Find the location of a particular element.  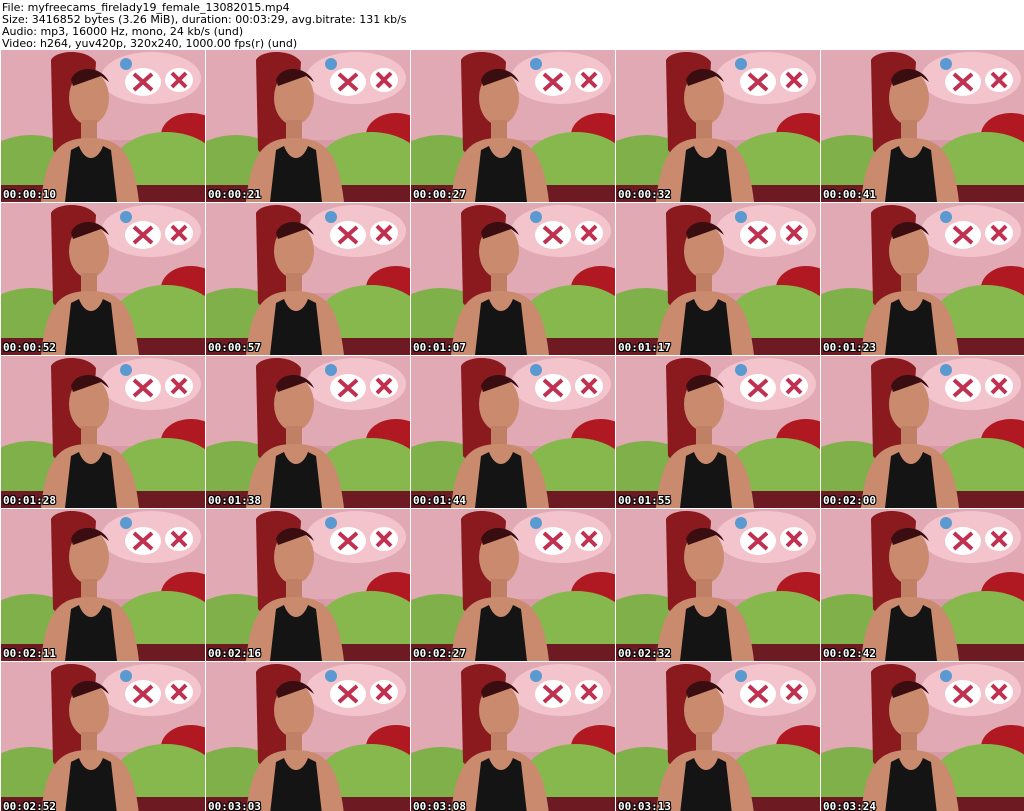

timestamp-label: 00:00:10 is located at coordinates (29, 194).